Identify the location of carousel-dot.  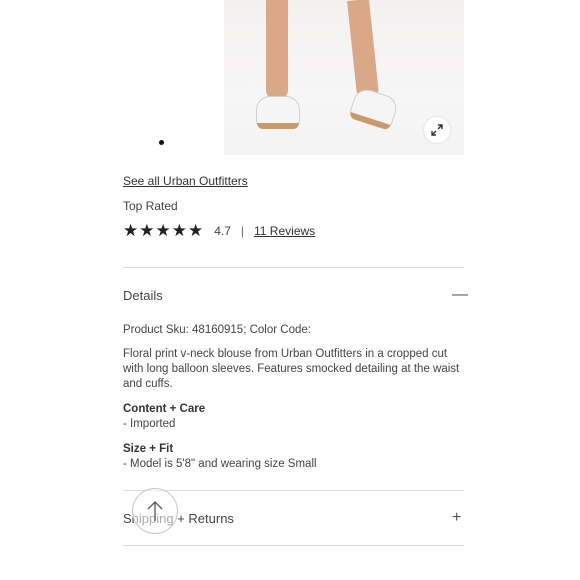
(161, 142).